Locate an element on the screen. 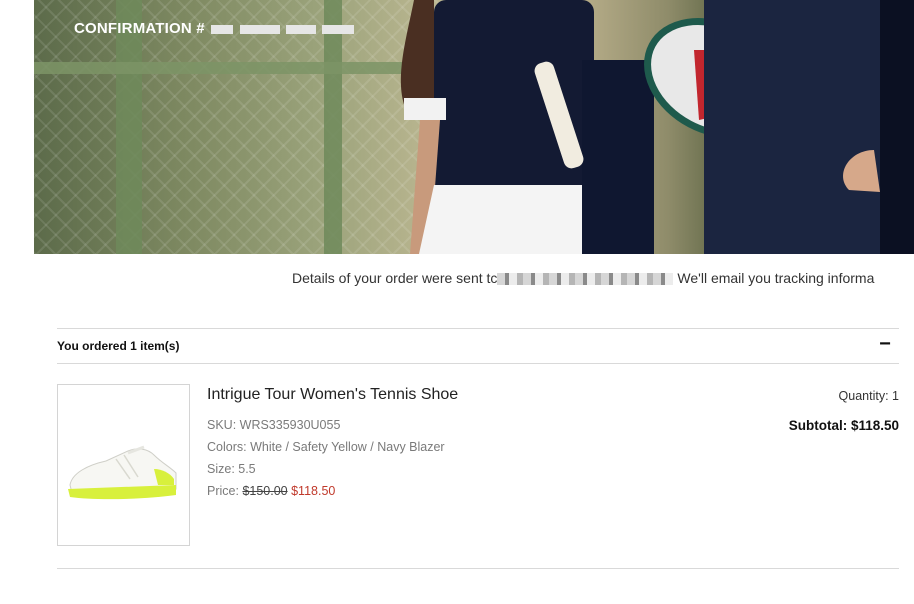 This screenshot has height=604, width=914. product-size: Size: 5.5 is located at coordinates (231, 469).